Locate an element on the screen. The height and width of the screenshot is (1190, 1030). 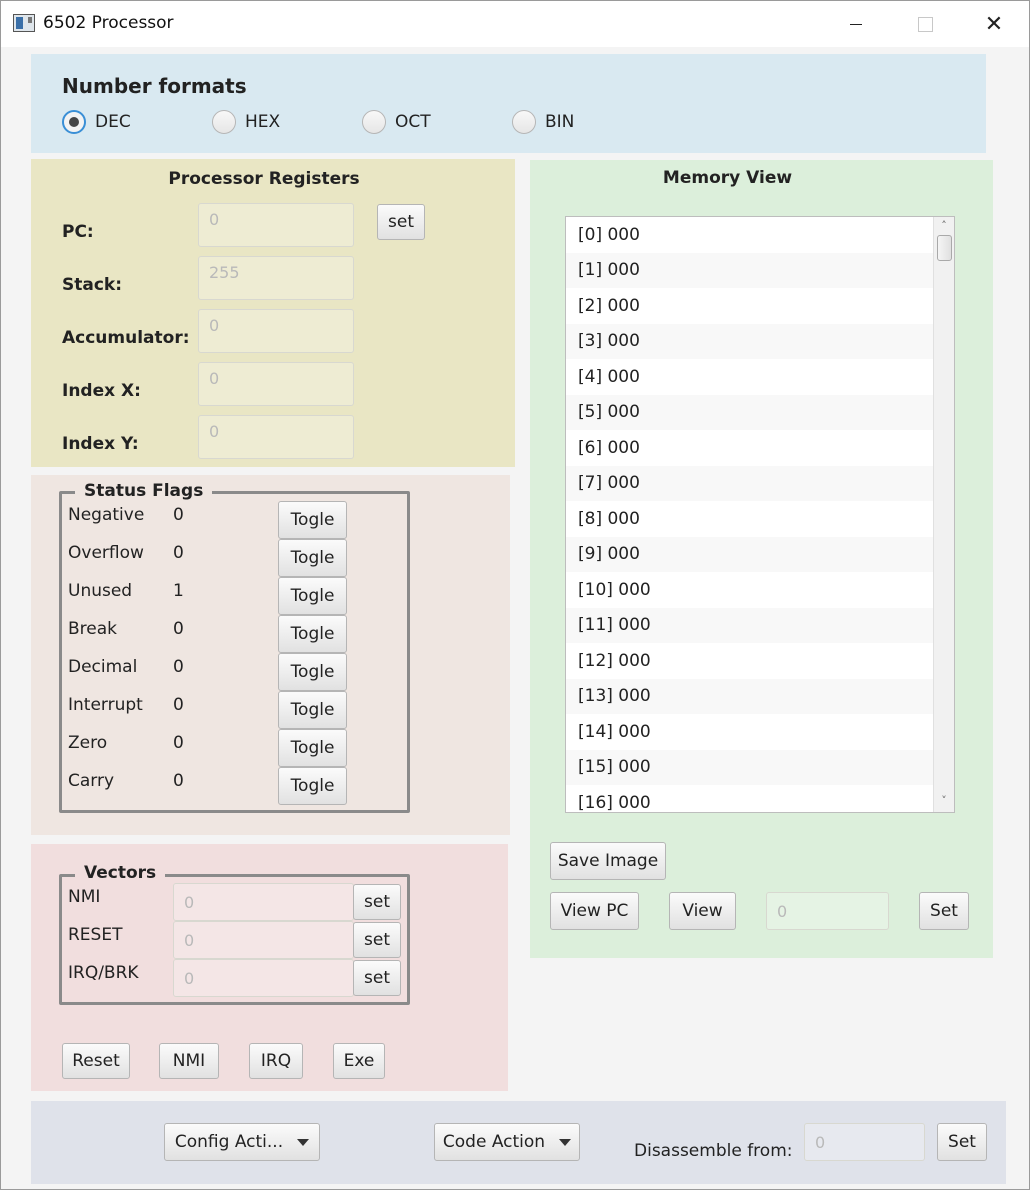
vector-nmi-field: 0 is located at coordinates (263, 902).